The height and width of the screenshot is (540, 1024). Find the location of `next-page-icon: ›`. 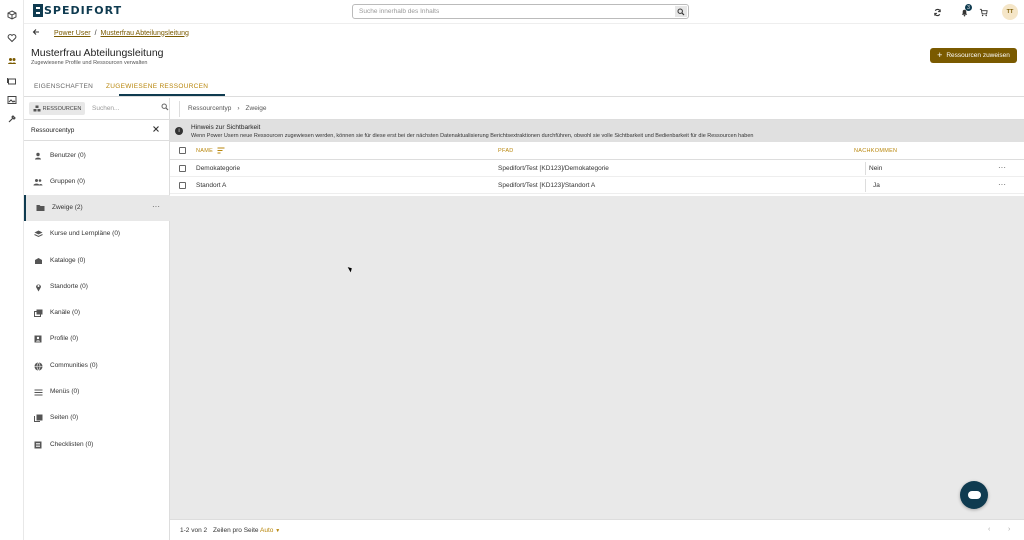

next-page-icon: › is located at coordinates (1009, 529).